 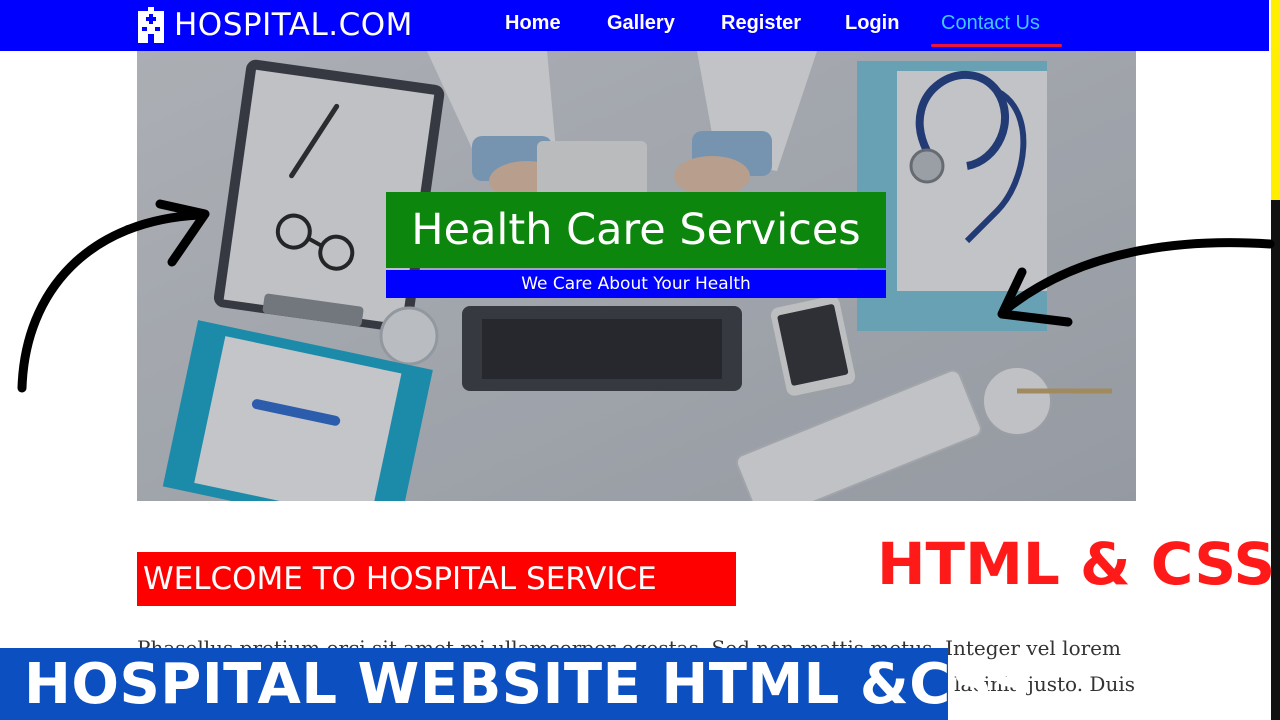 I want to click on edge-stripe-yellow, so click(x=1275, y=100).